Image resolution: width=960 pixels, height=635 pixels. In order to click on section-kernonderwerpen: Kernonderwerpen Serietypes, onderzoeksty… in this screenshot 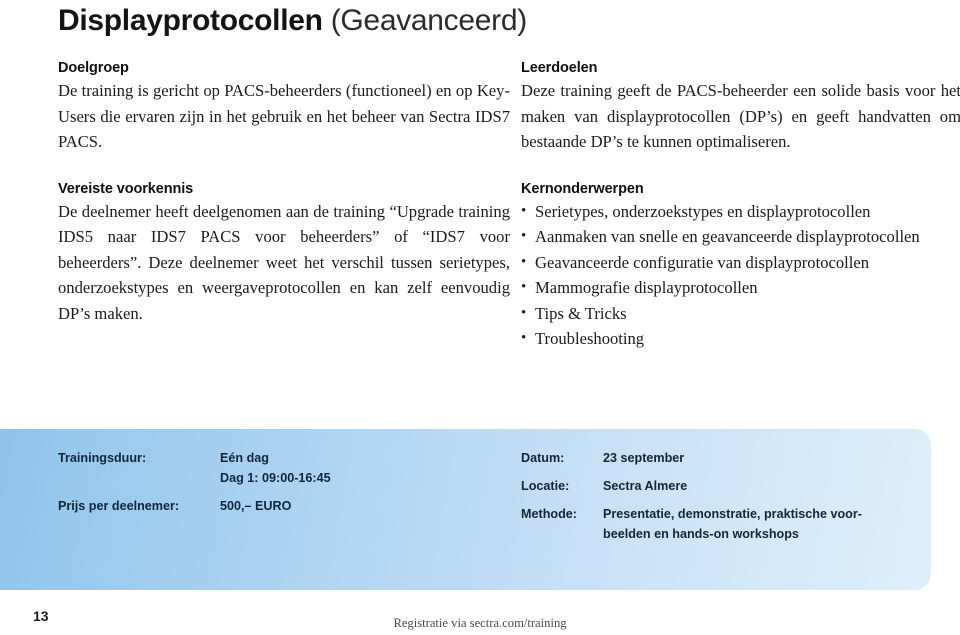, I will do `click(740, 266)`.